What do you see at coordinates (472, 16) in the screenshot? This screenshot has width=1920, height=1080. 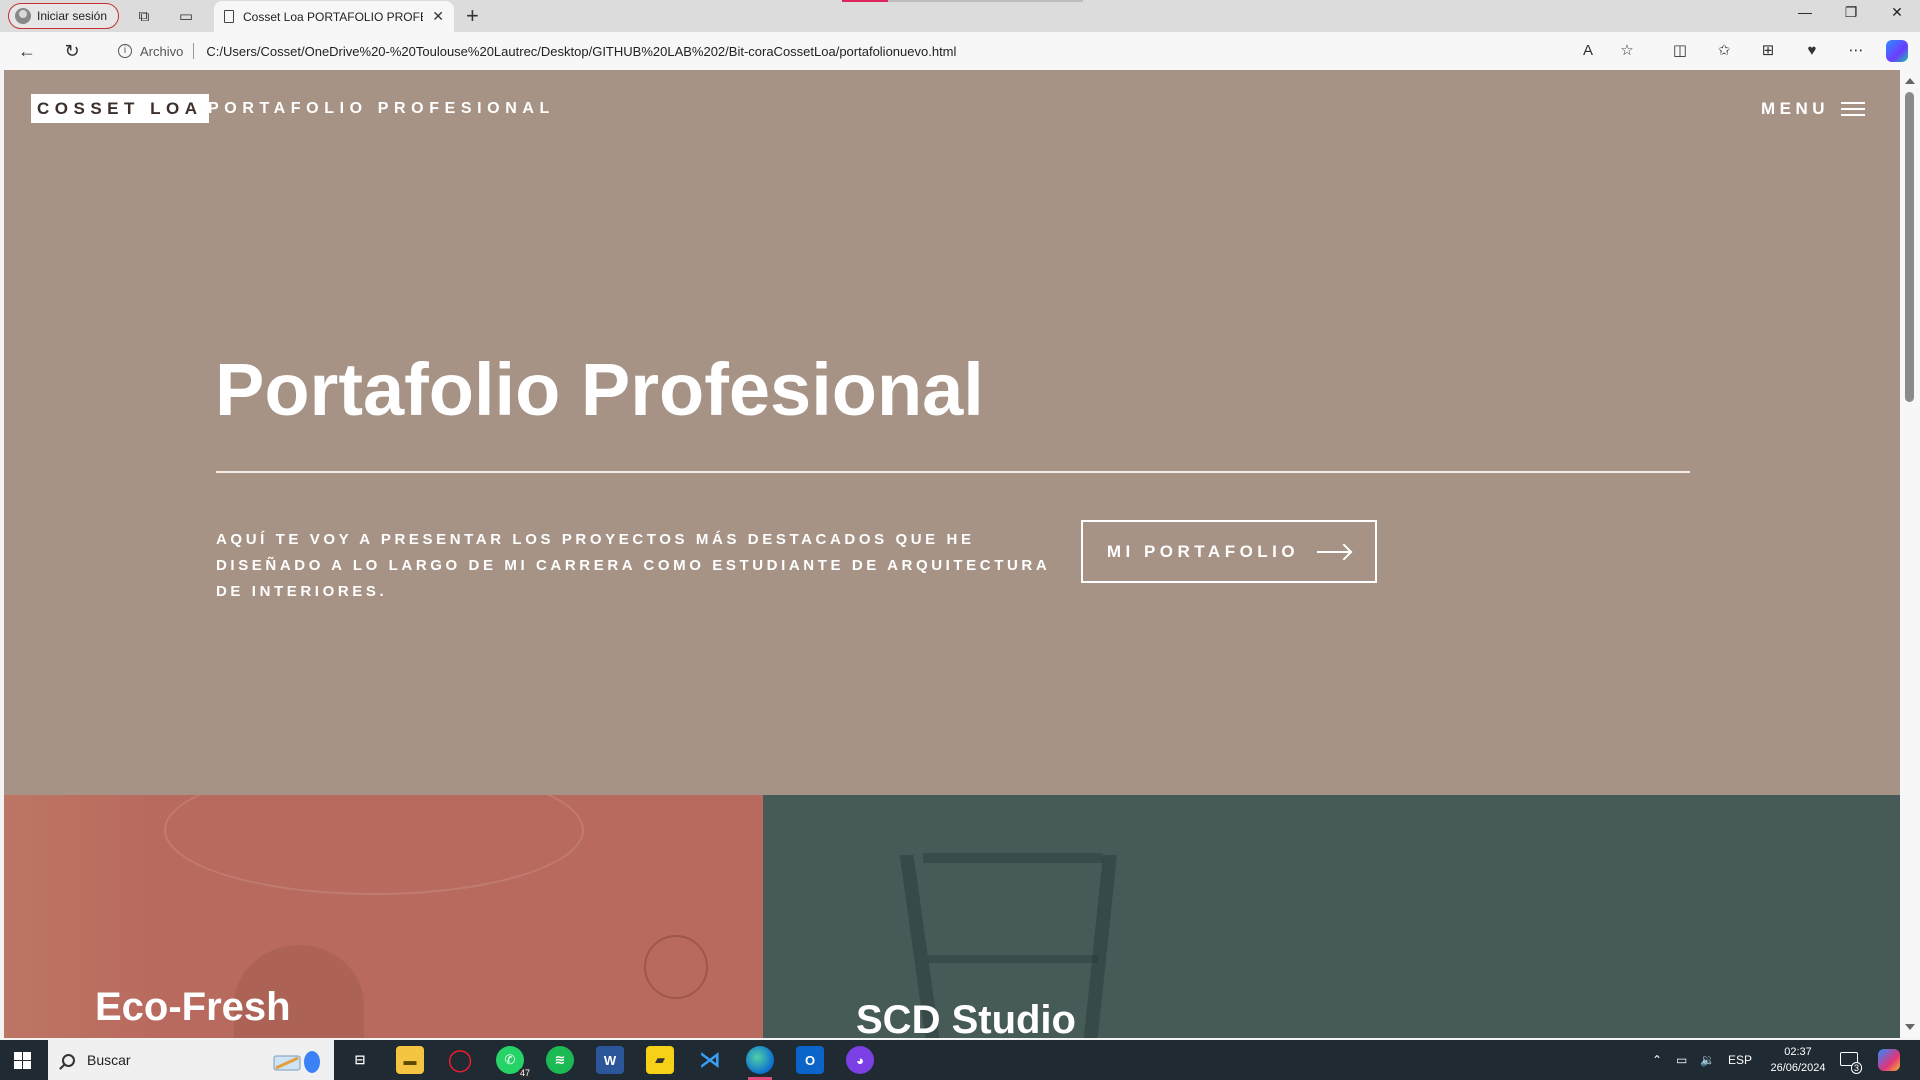 I see `new-tab-button: +` at bounding box center [472, 16].